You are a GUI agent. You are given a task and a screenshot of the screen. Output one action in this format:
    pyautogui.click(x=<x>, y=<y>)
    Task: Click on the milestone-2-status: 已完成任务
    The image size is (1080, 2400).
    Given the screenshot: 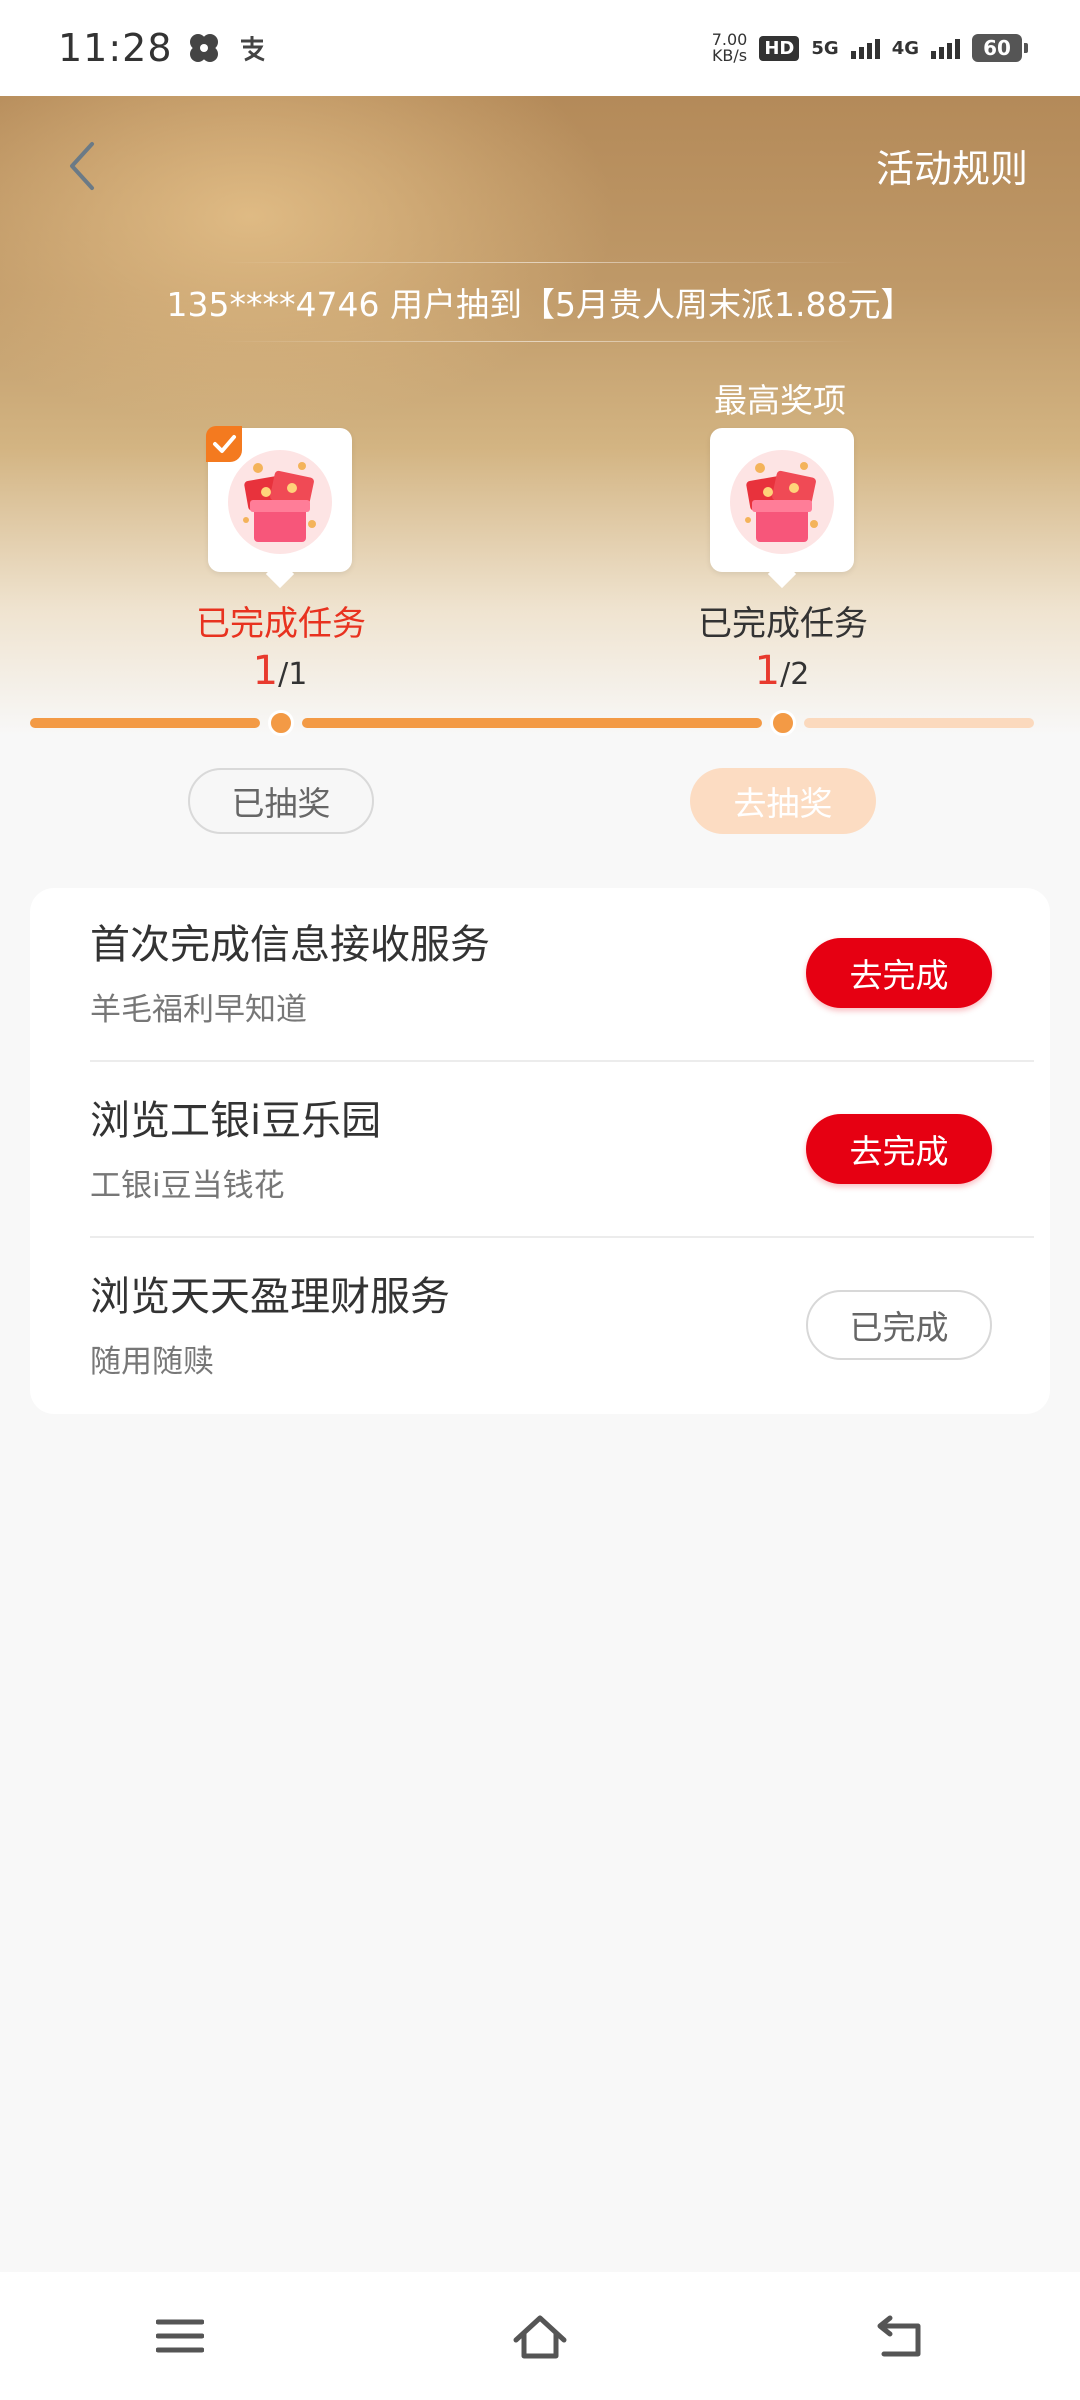 What is the action you would take?
    pyautogui.click(x=783, y=624)
    